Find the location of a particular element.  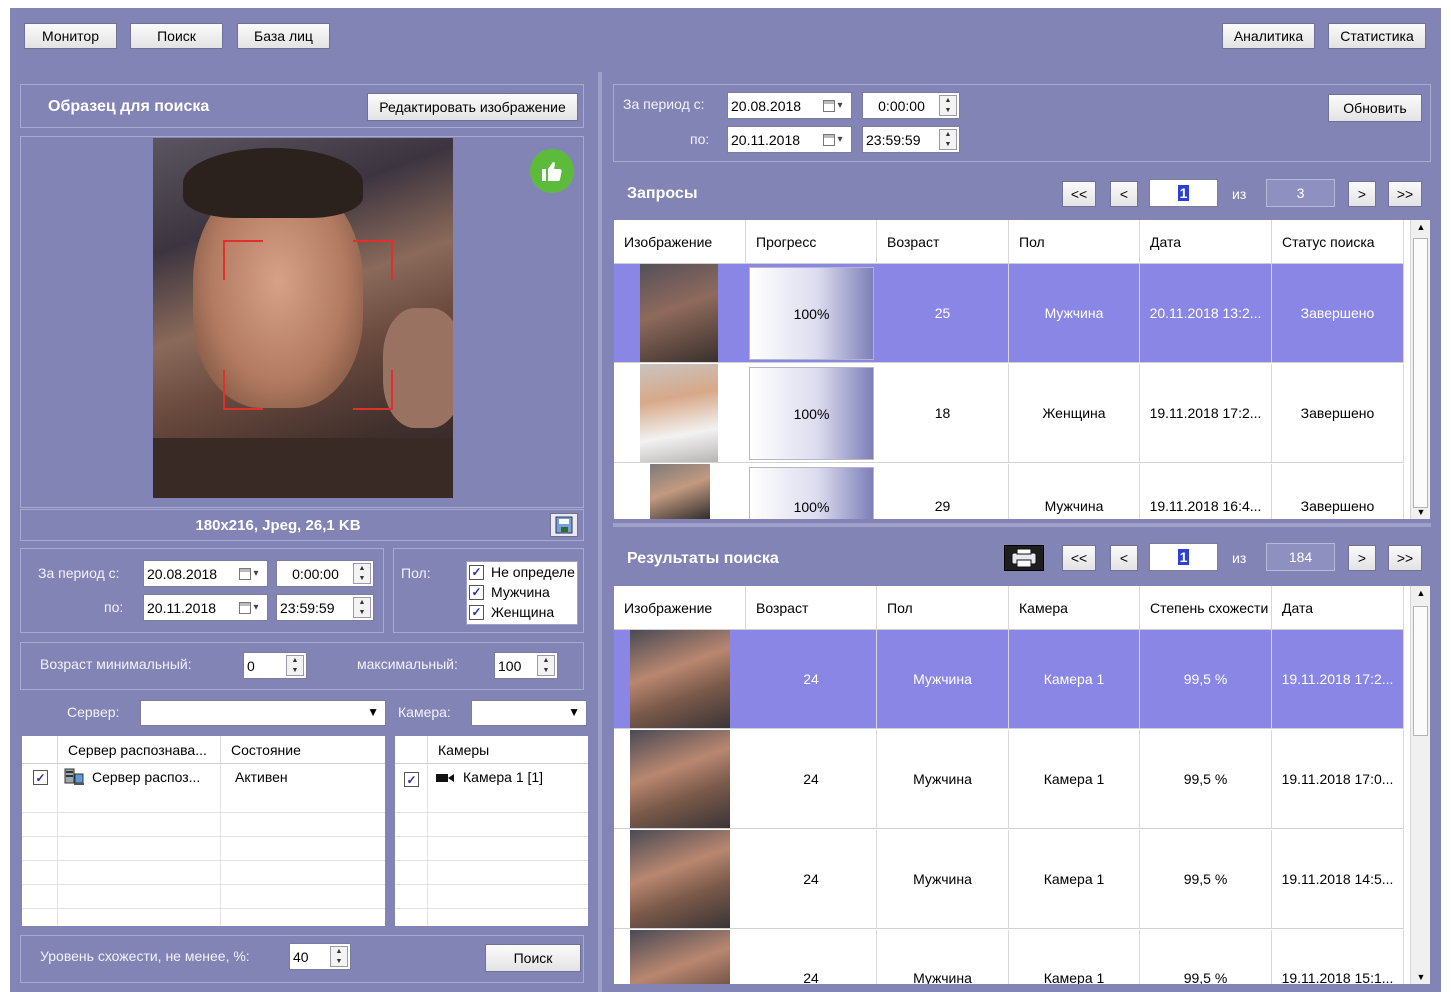

request-gender: Мужчина is located at coordinates (1074, 313).